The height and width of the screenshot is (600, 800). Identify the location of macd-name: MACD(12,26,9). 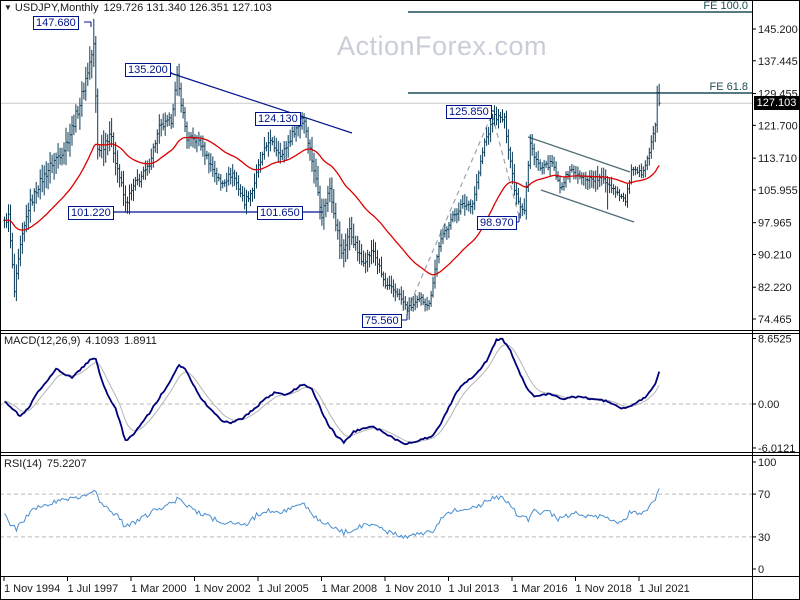
(42, 341).